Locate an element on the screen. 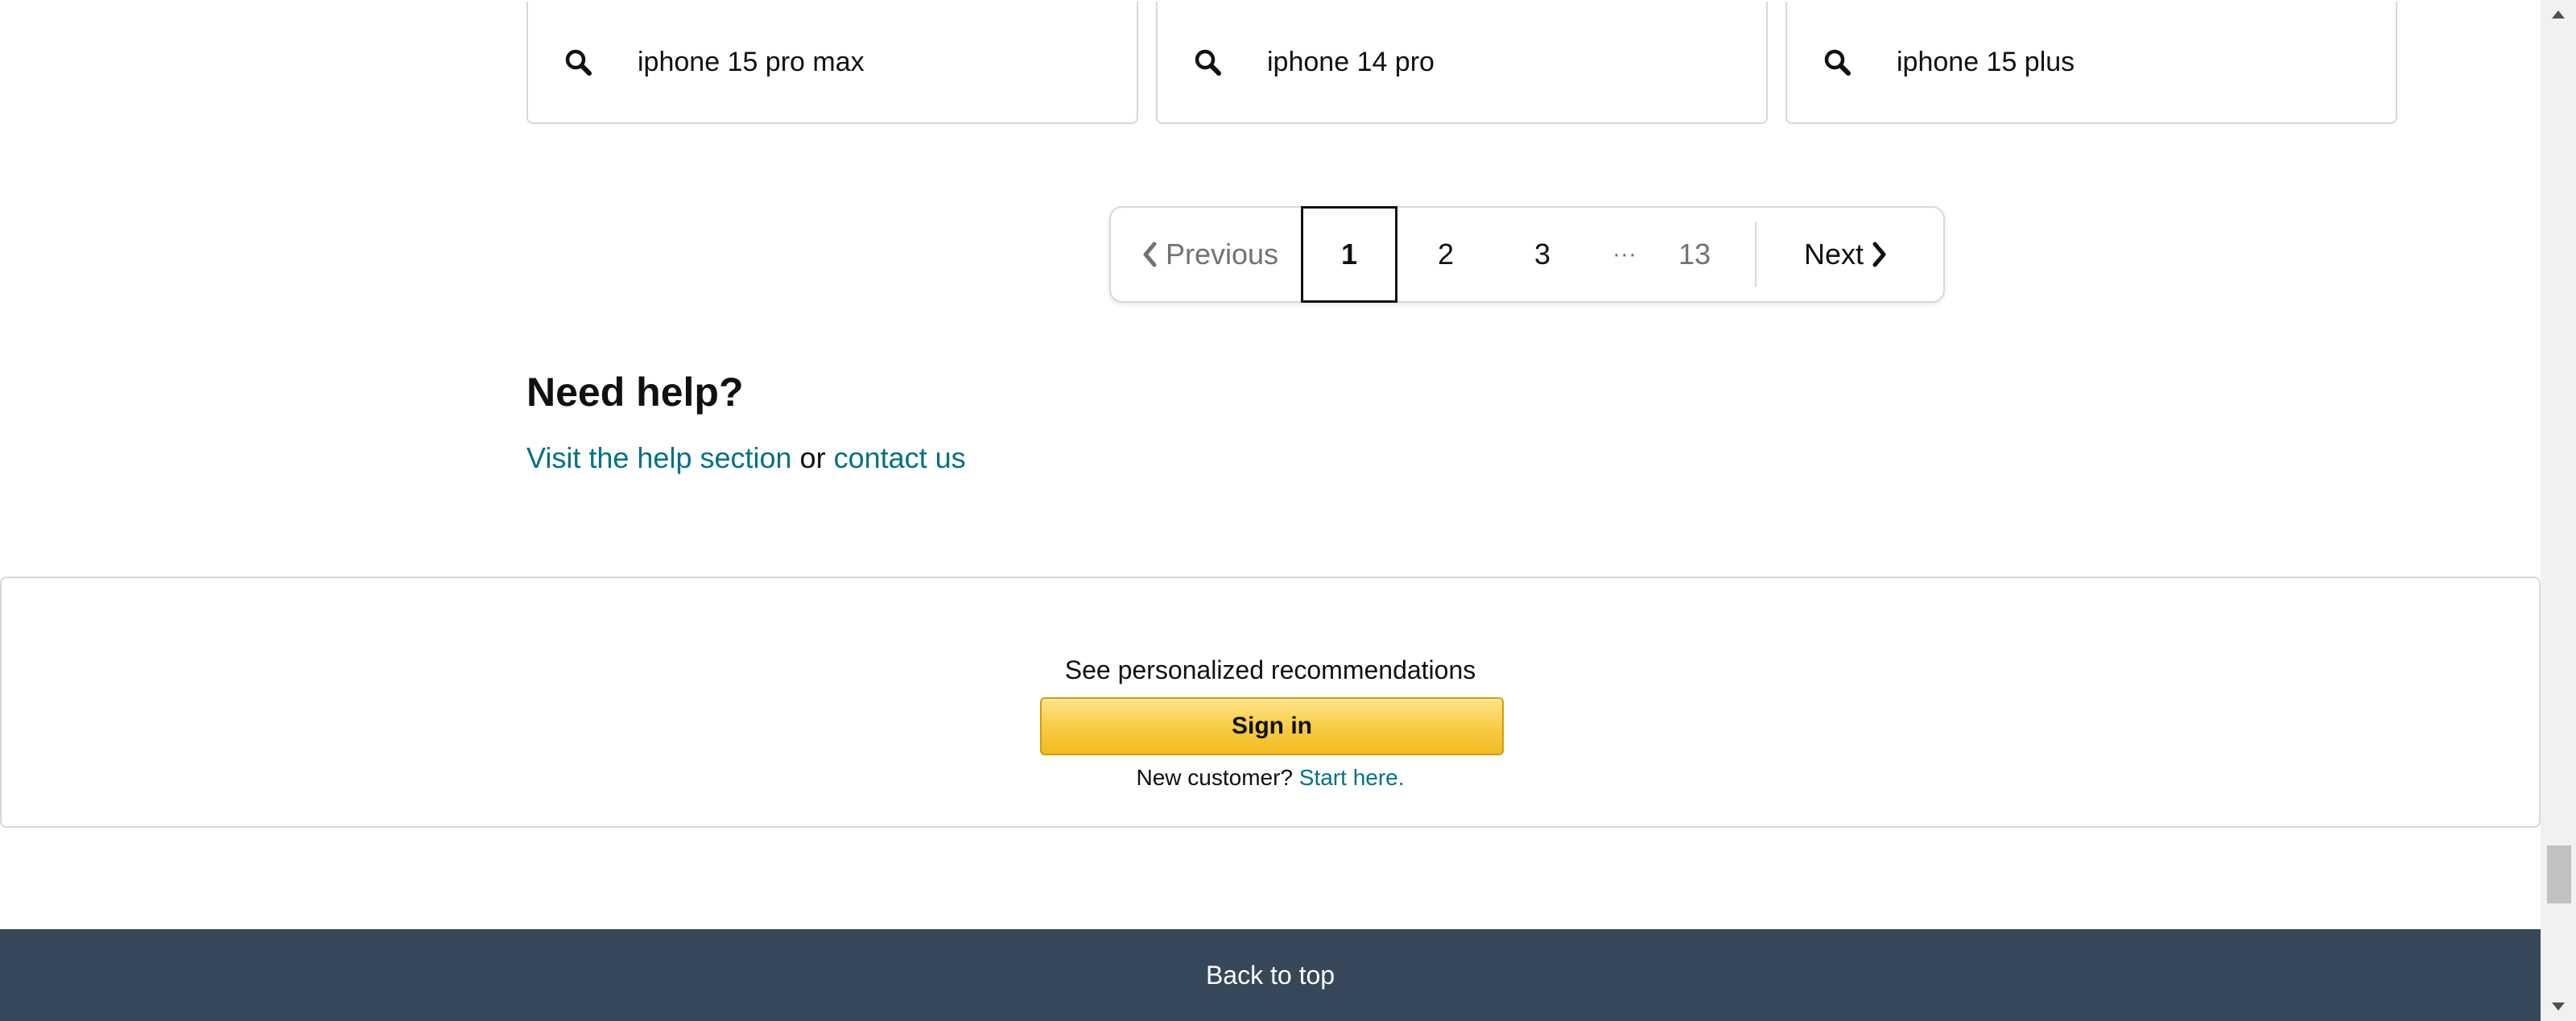 This screenshot has height=1021, width=2576. next-page-button: Next is located at coordinates (1850, 254).